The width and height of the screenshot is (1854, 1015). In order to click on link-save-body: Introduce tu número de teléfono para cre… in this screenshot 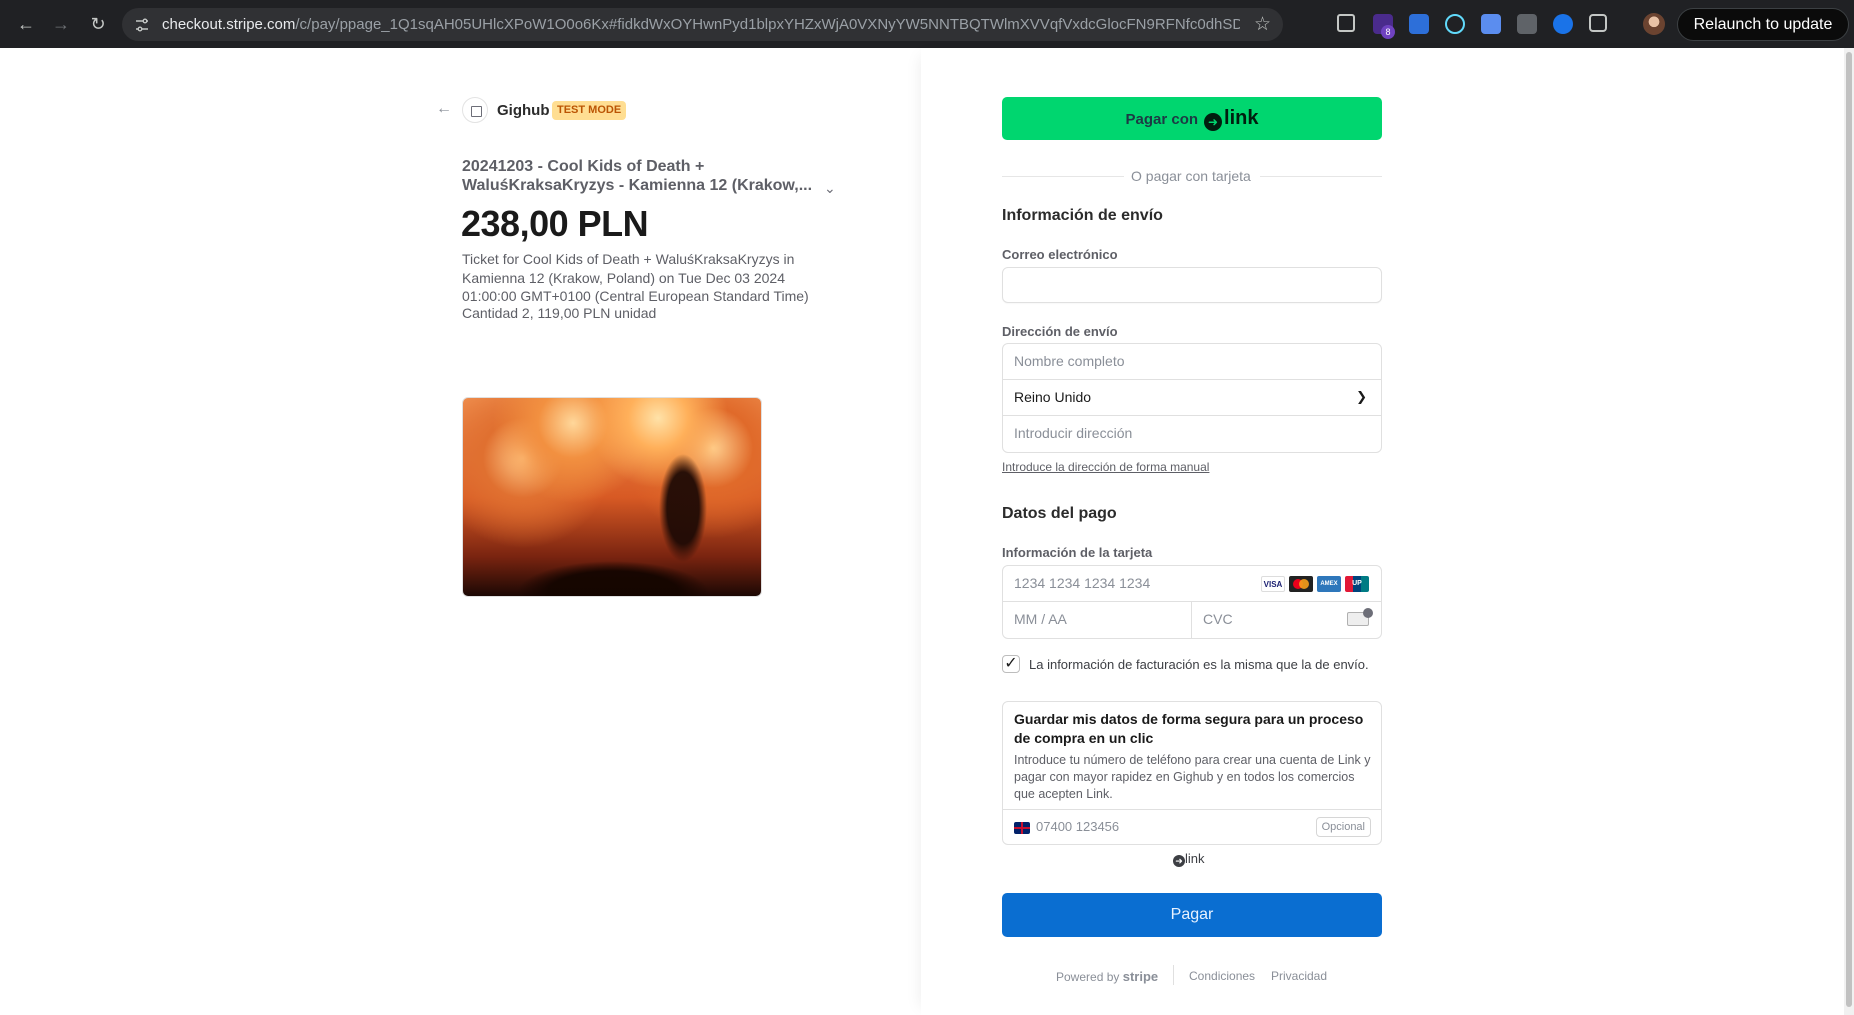, I will do `click(1192, 777)`.